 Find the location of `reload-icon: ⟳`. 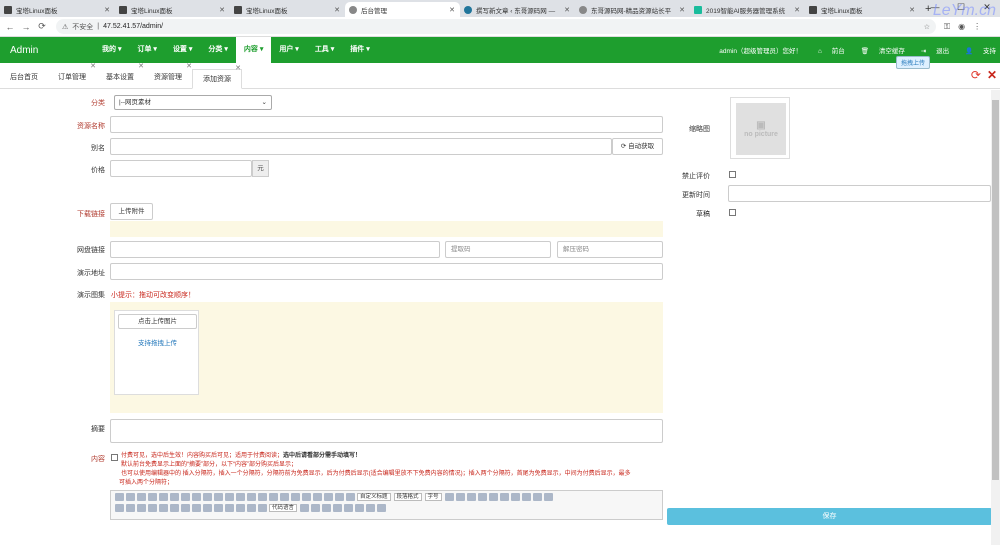

reload-icon: ⟳ is located at coordinates (42, 26).